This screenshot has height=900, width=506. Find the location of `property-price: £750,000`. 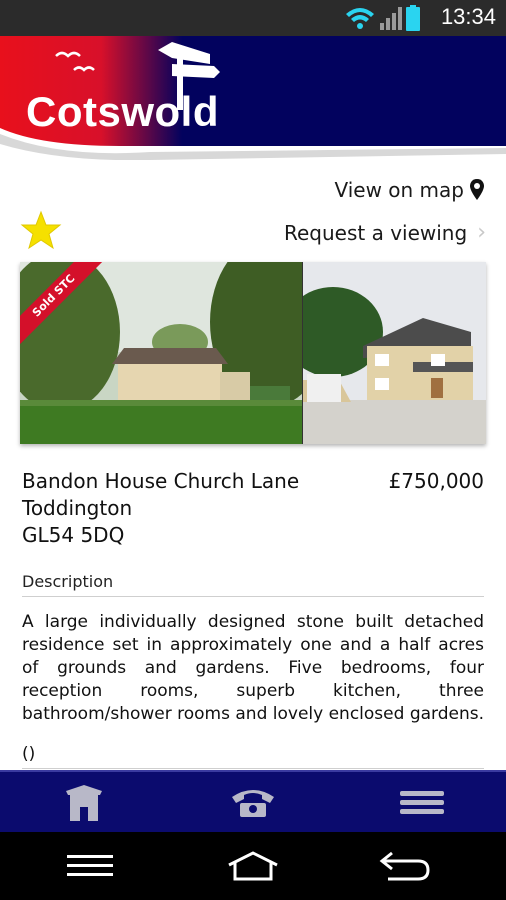

property-price: £750,000 is located at coordinates (436, 481).